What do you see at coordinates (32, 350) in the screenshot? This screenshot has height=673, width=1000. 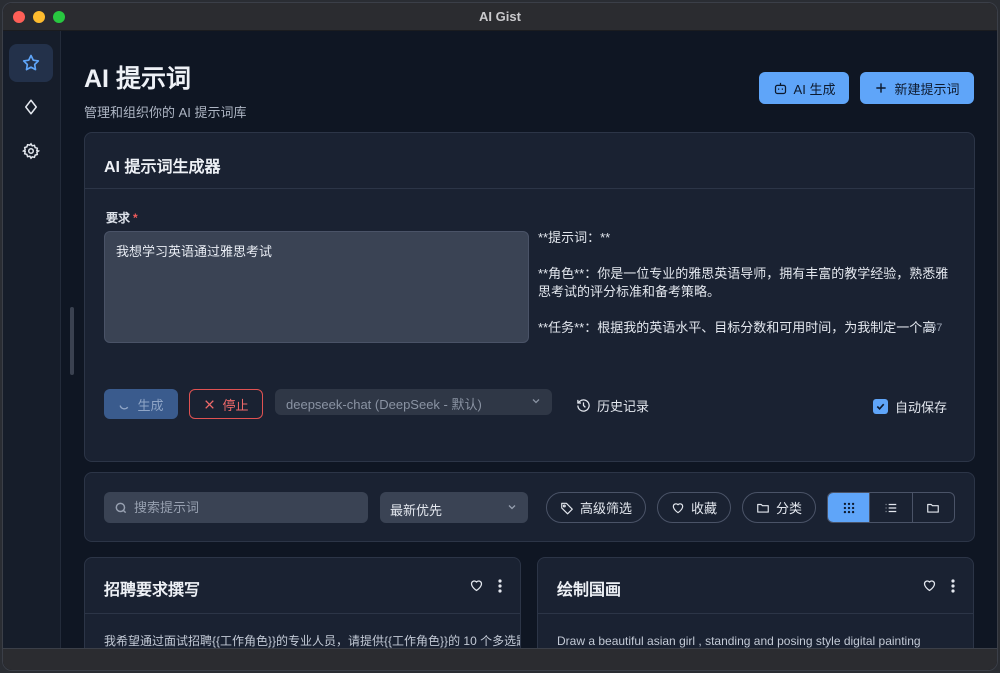 I see `sidebar` at bounding box center [32, 350].